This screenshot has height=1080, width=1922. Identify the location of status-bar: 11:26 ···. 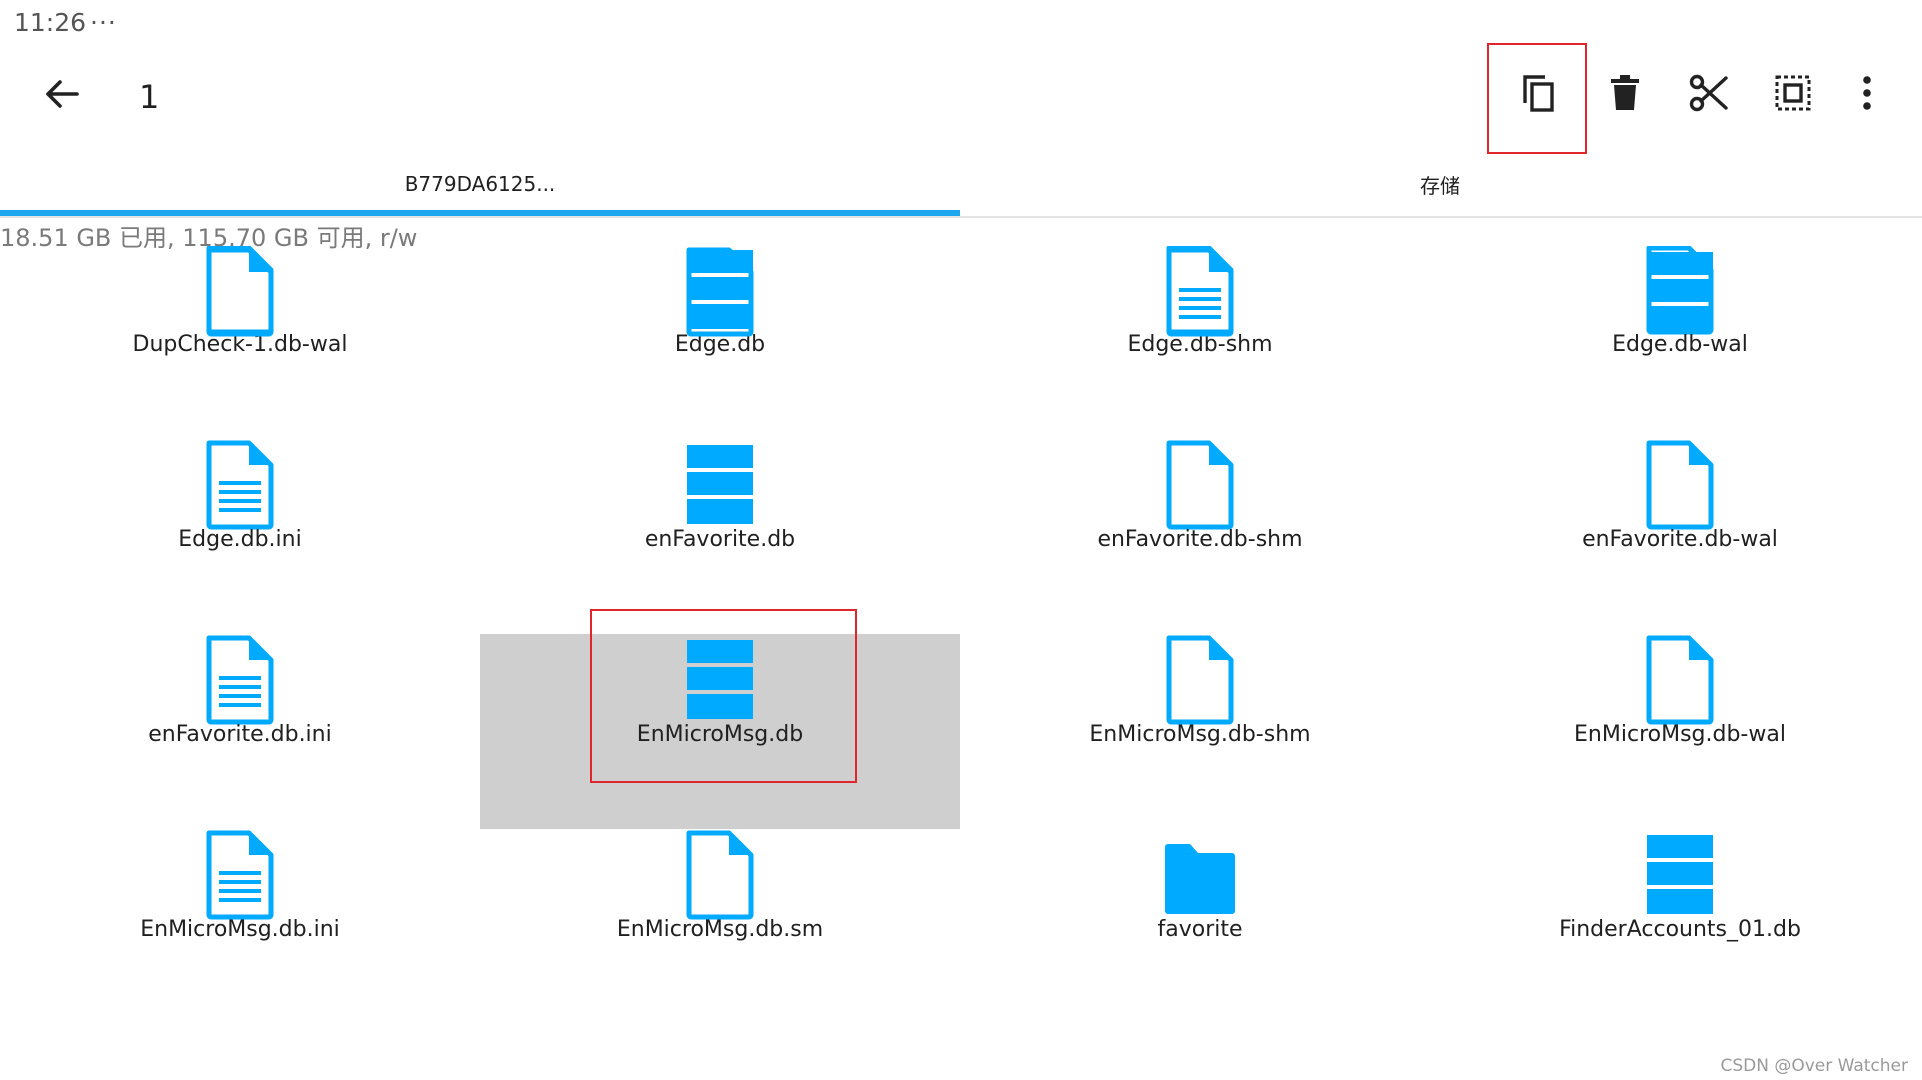
(961, 22).